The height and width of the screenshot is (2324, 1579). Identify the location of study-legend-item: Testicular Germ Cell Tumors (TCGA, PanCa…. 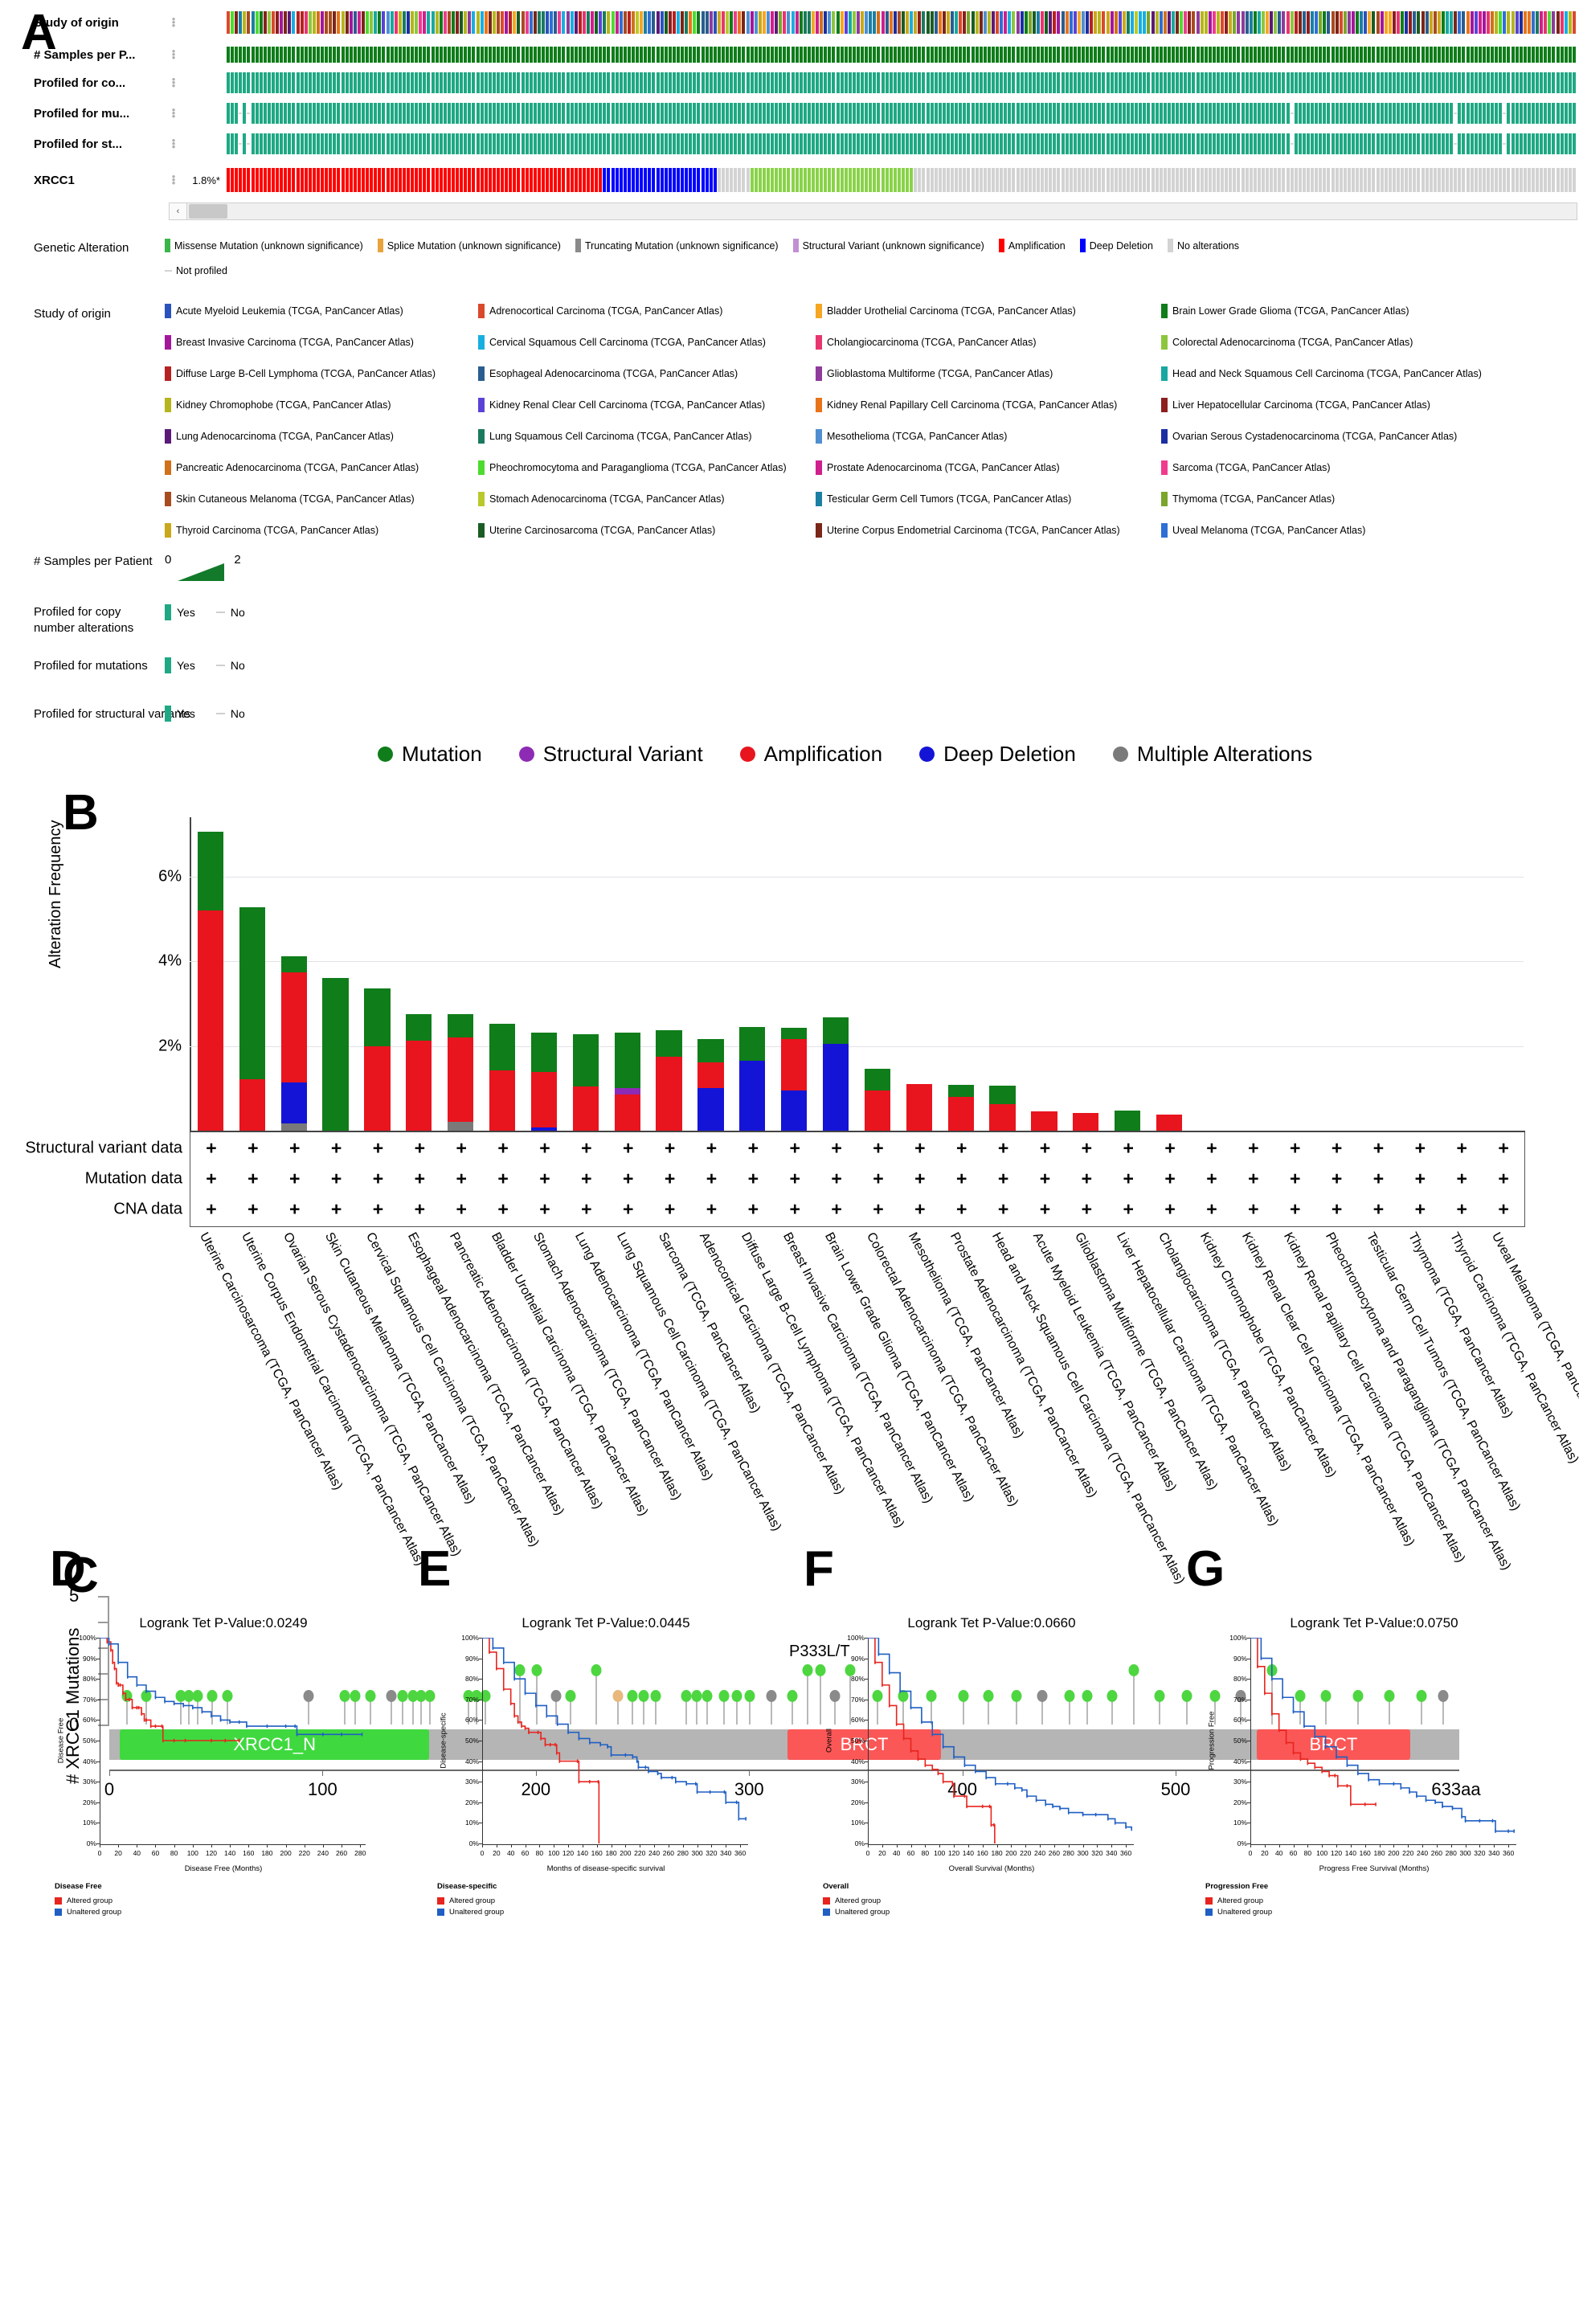
(988, 499).